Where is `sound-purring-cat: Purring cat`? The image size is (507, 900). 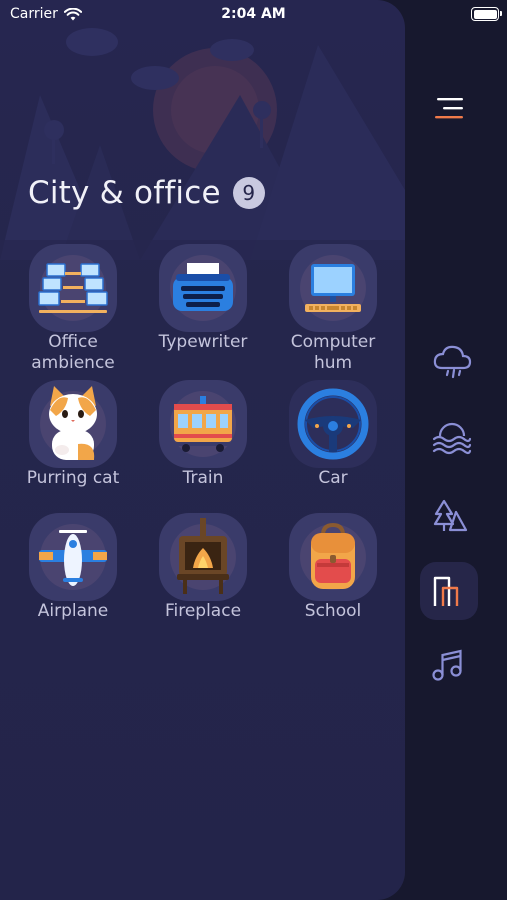
sound-purring-cat: Purring cat is located at coordinates (73, 434).